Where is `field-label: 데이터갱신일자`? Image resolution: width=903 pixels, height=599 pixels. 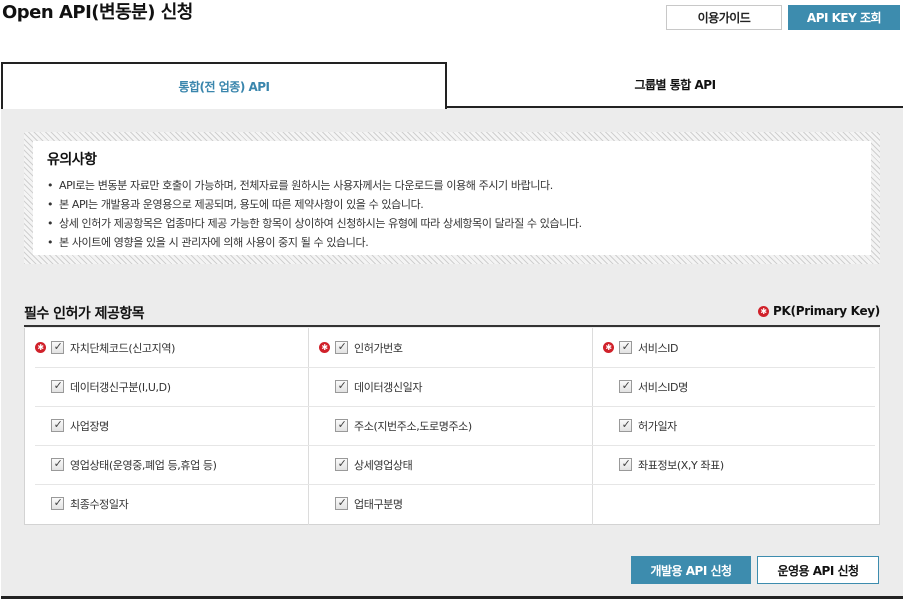
field-label: 데이터갱신일자 is located at coordinates (388, 387).